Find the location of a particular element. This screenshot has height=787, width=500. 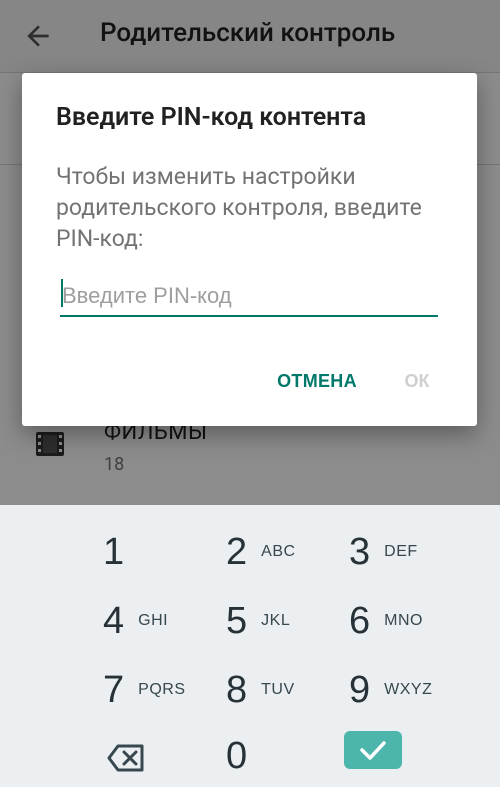

key-9: 9 WXYZ is located at coordinates (390, 690).